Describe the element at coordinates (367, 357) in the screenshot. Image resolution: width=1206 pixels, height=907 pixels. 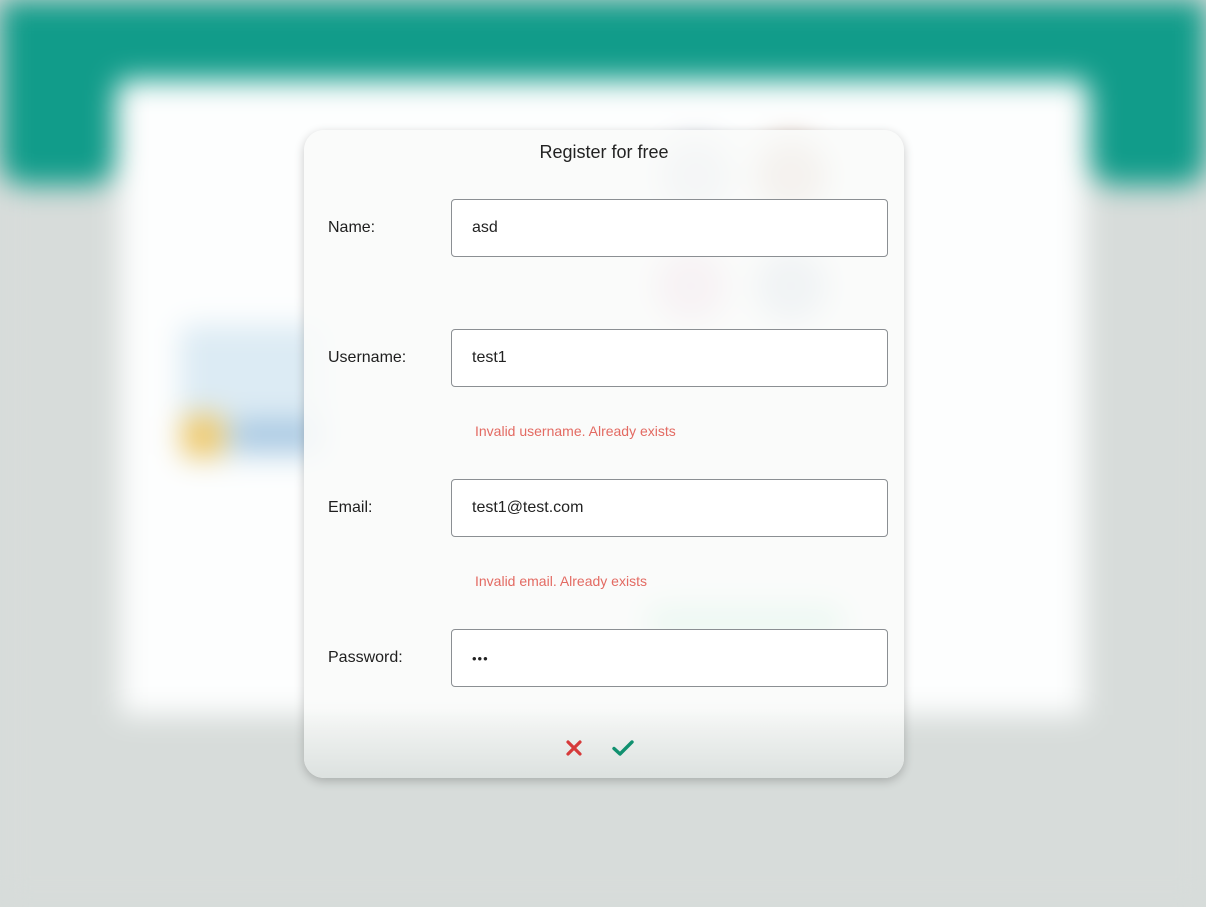
I see `username-label: Username:` at that location.